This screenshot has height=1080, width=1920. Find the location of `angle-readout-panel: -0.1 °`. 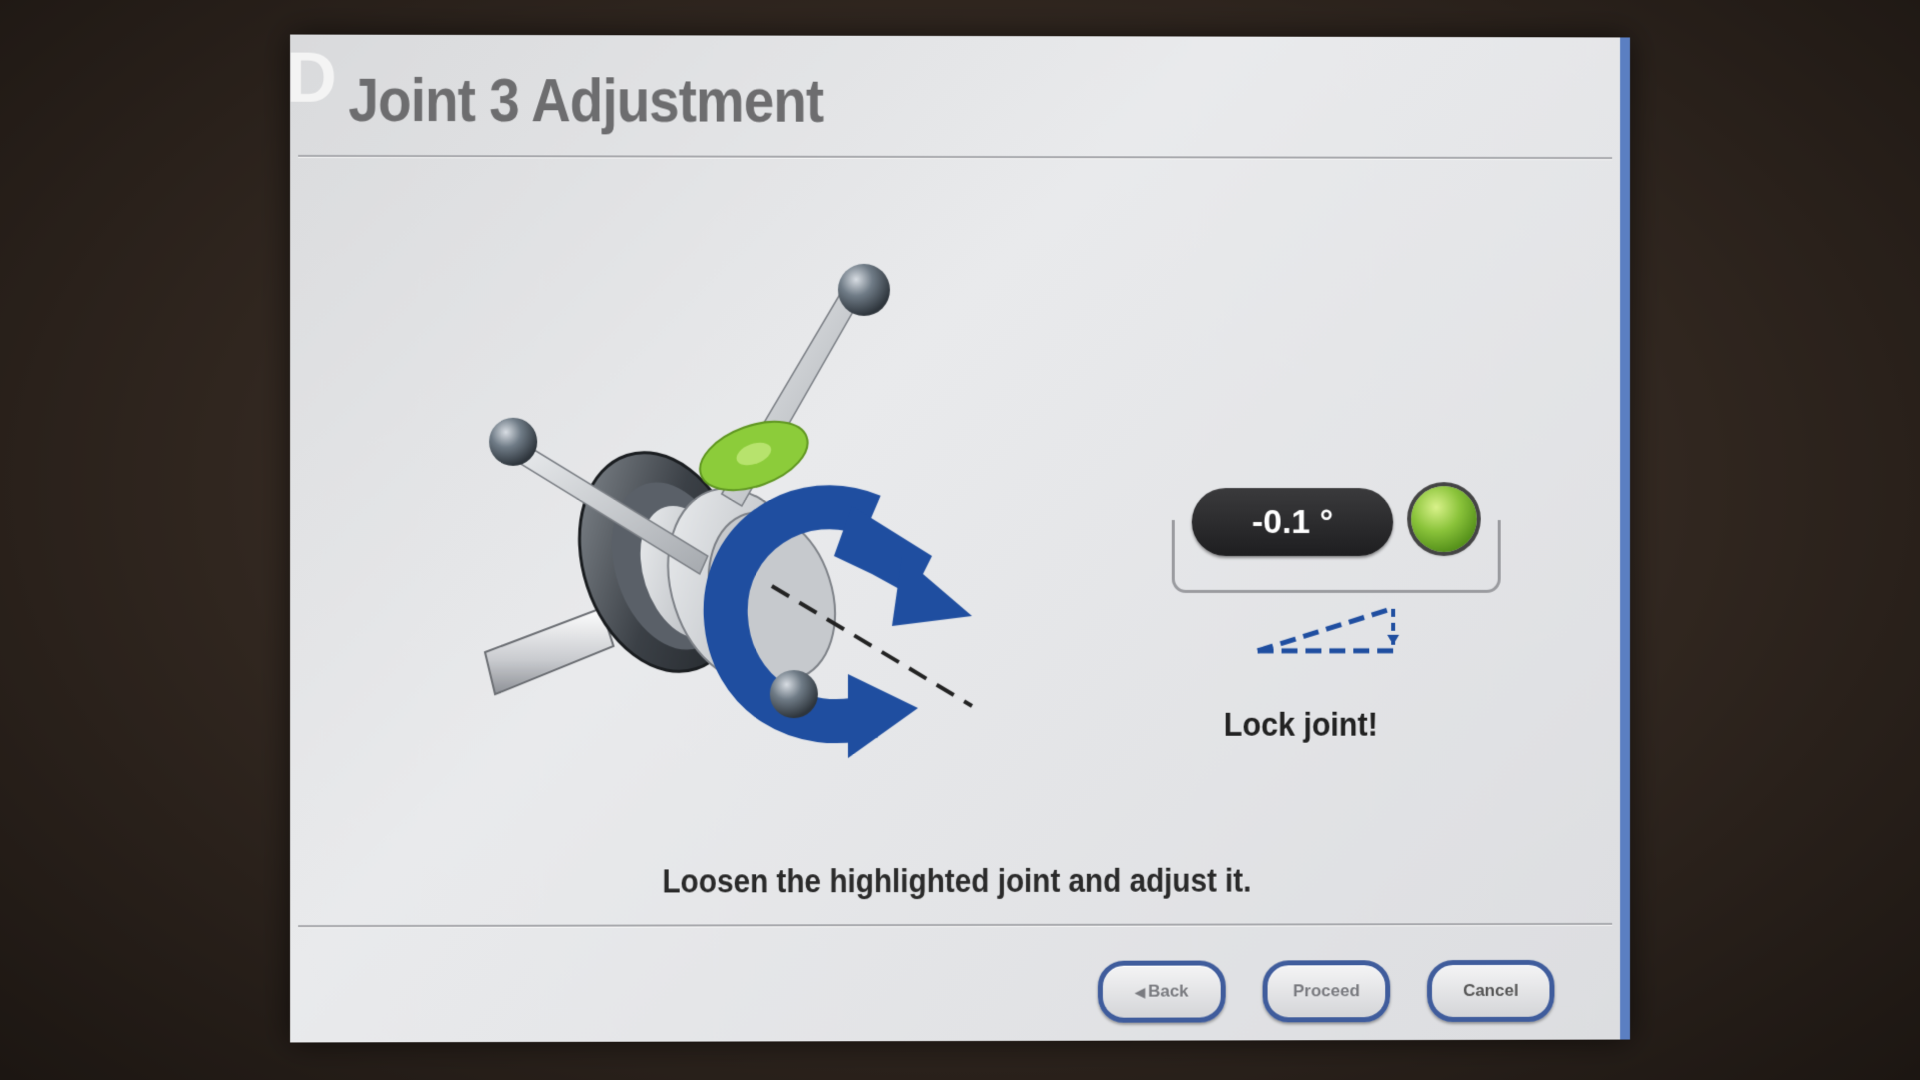

angle-readout-panel: -0.1 ° is located at coordinates (1336, 576).